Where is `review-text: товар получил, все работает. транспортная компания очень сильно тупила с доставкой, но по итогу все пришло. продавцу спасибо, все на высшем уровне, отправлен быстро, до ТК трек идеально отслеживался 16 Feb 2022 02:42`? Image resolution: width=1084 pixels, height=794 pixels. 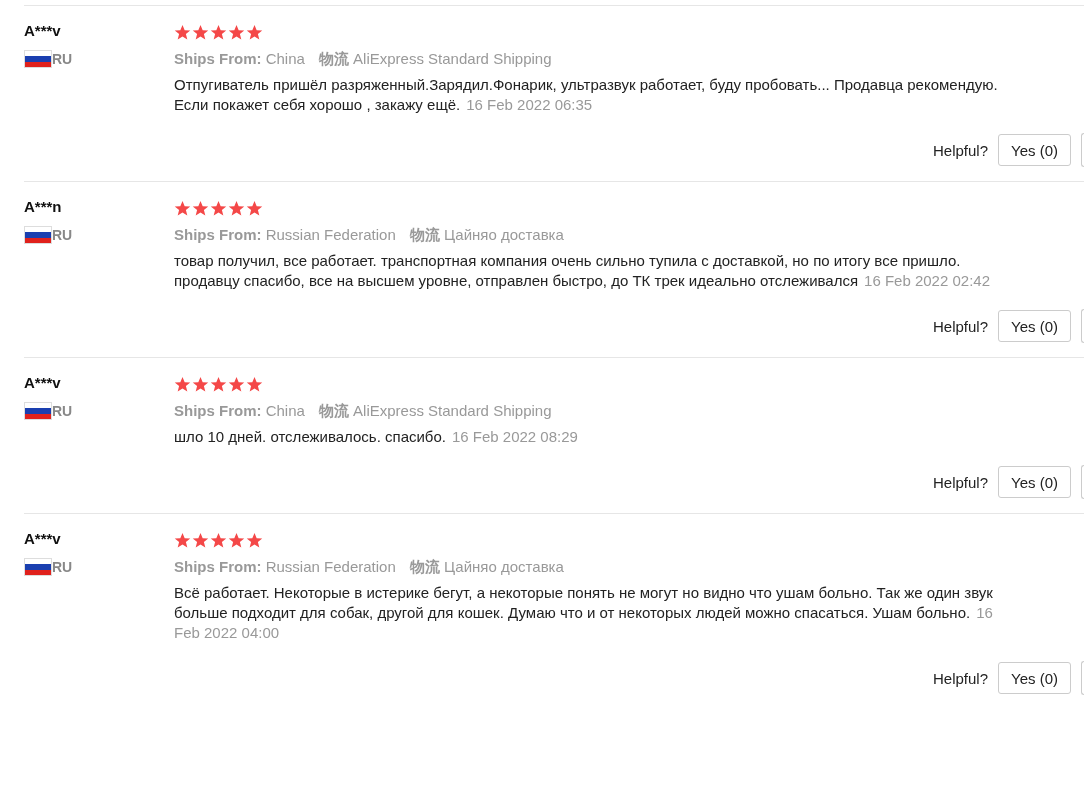
review-text: товар получил, все работает. транспортная компания очень сильно тупила с доставкой, но по итогу все пришло. продавцу спасибо, все на высшем уровне, отправлен быстро, до ТК трек идеально отслеживался 16 Feb 2022 02:42 is located at coordinates (582, 271).